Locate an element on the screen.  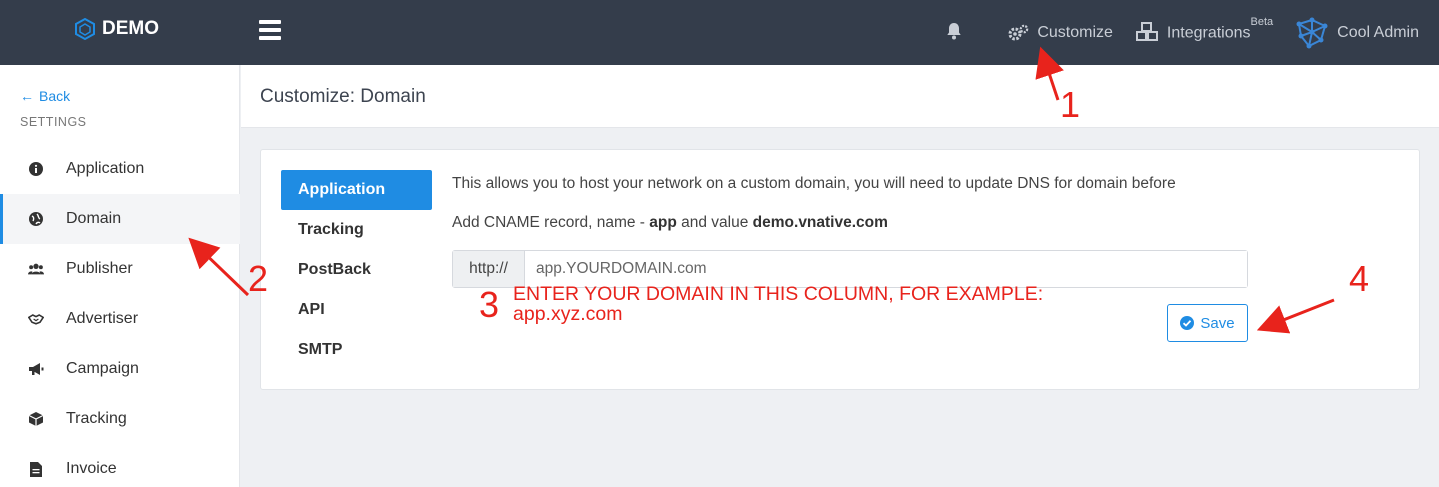
brand-name: DEMO is located at coordinates (130, 28).